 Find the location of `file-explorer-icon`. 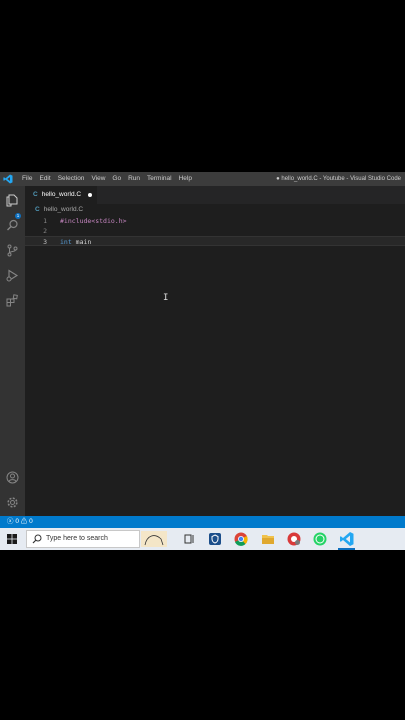

file-explorer-icon is located at coordinates (268, 539).